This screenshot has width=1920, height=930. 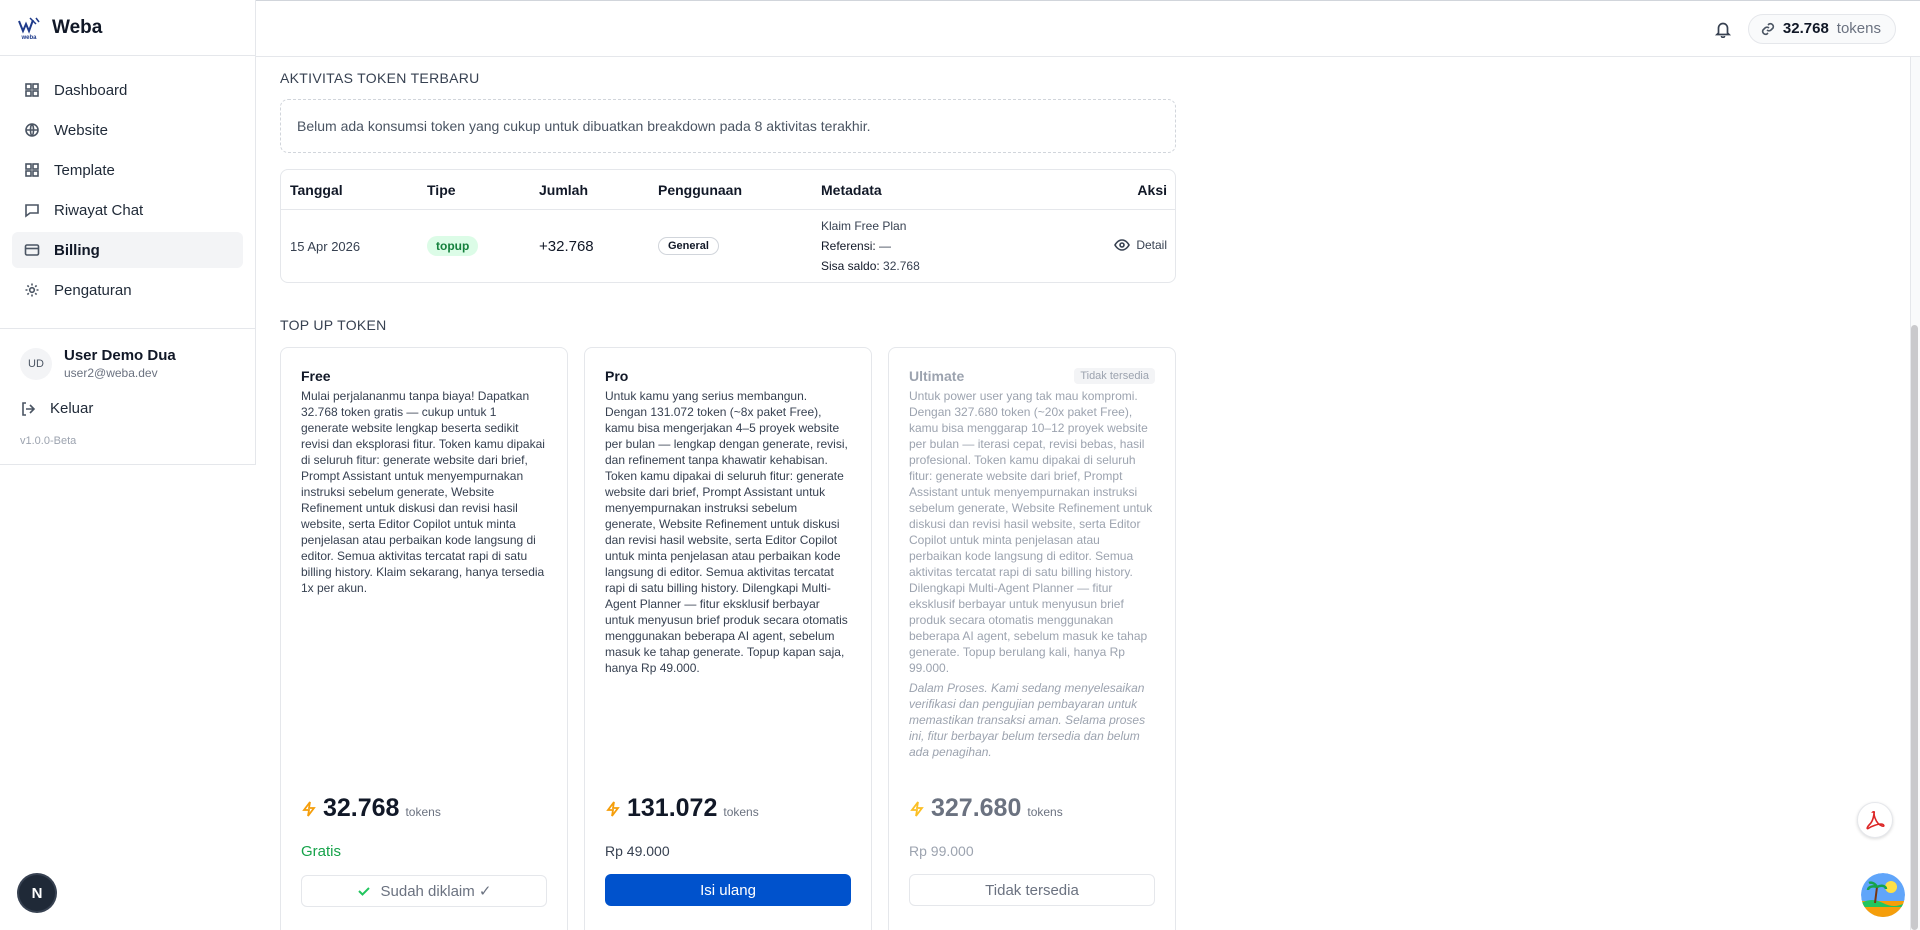 What do you see at coordinates (32, 211) in the screenshot?
I see `chat-icon` at bounding box center [32, 211].